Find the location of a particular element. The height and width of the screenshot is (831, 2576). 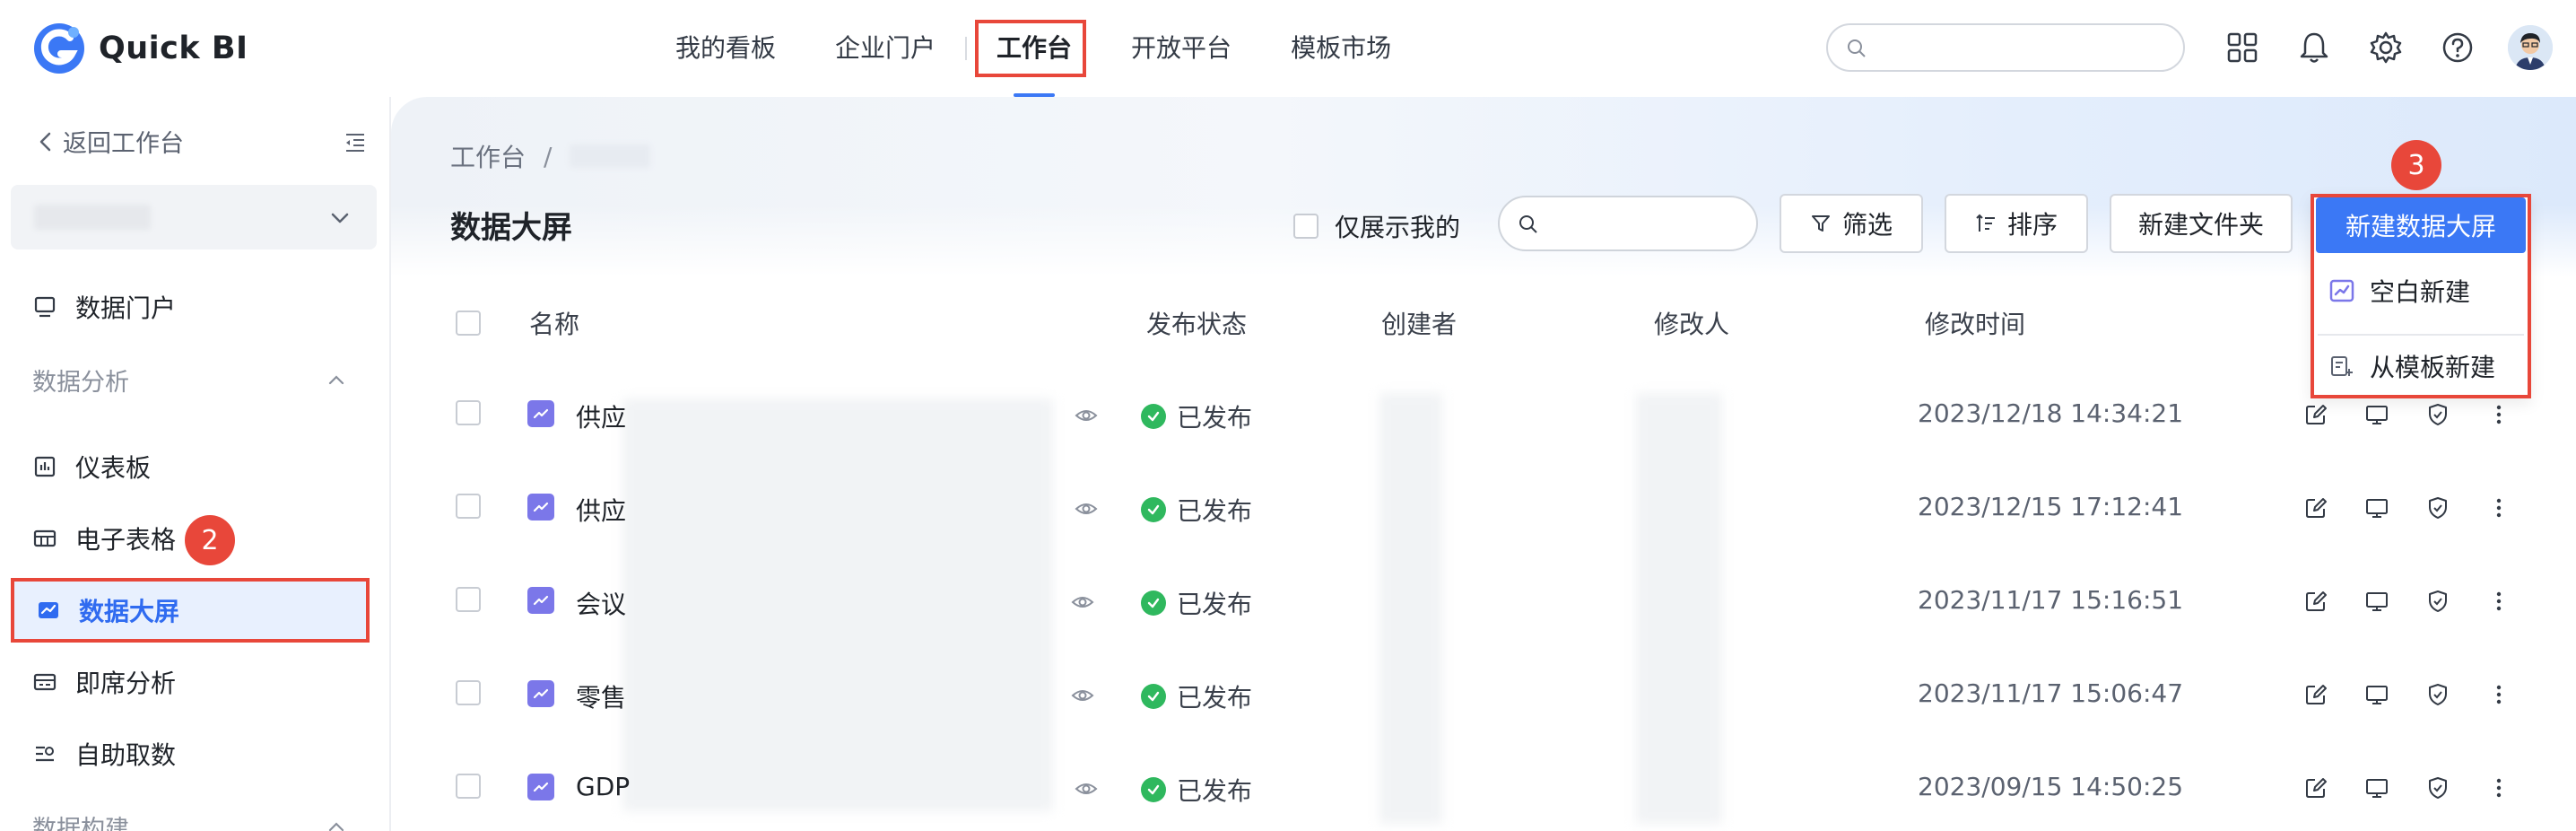

bell-icon is located at coordinates (2314, 47).